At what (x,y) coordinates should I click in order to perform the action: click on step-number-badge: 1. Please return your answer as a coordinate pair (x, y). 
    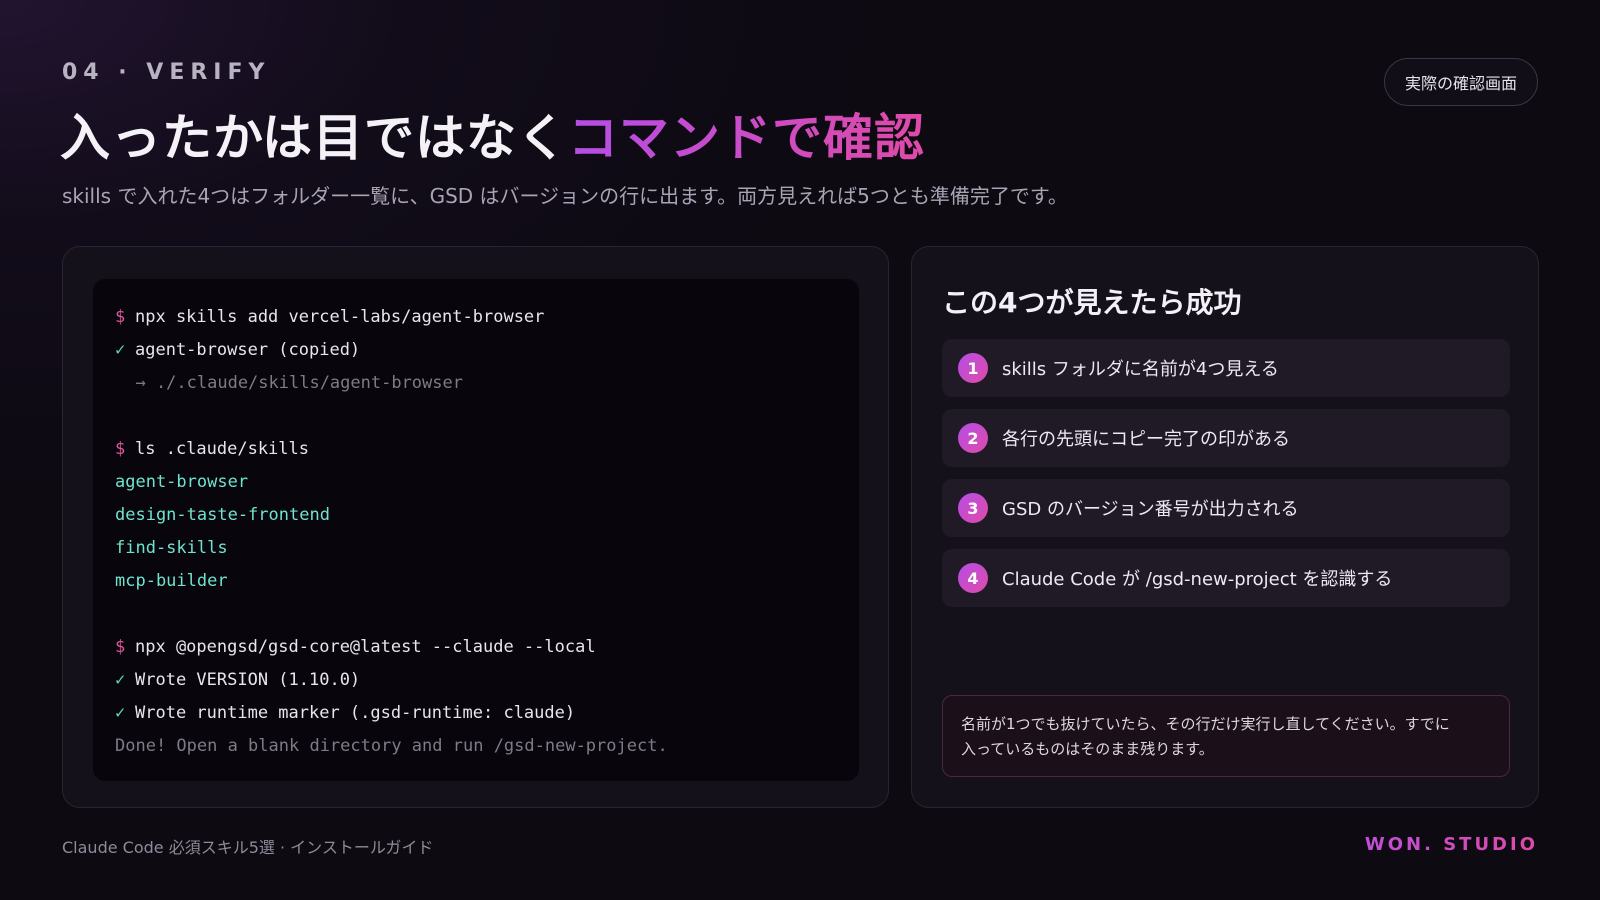
    Looking at the image, I should click on (973, 368).